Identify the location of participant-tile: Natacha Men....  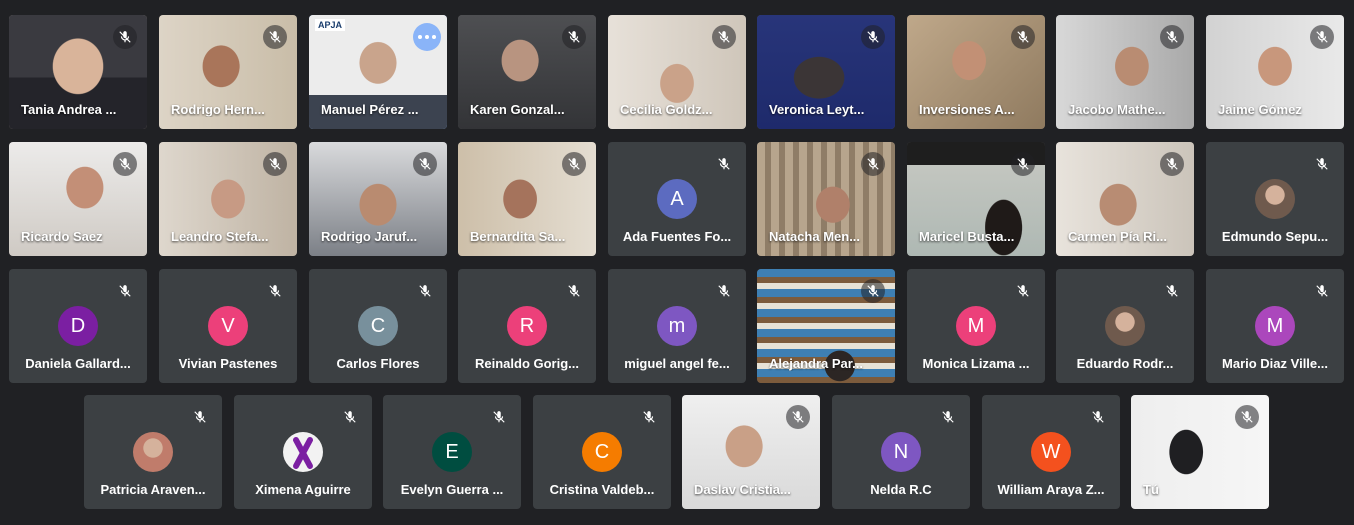
(826, 199).